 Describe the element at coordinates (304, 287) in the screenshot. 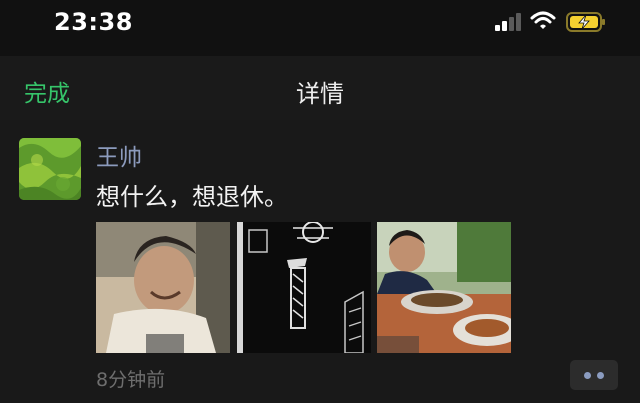

I see `black-white-artwork-photo` at that location.